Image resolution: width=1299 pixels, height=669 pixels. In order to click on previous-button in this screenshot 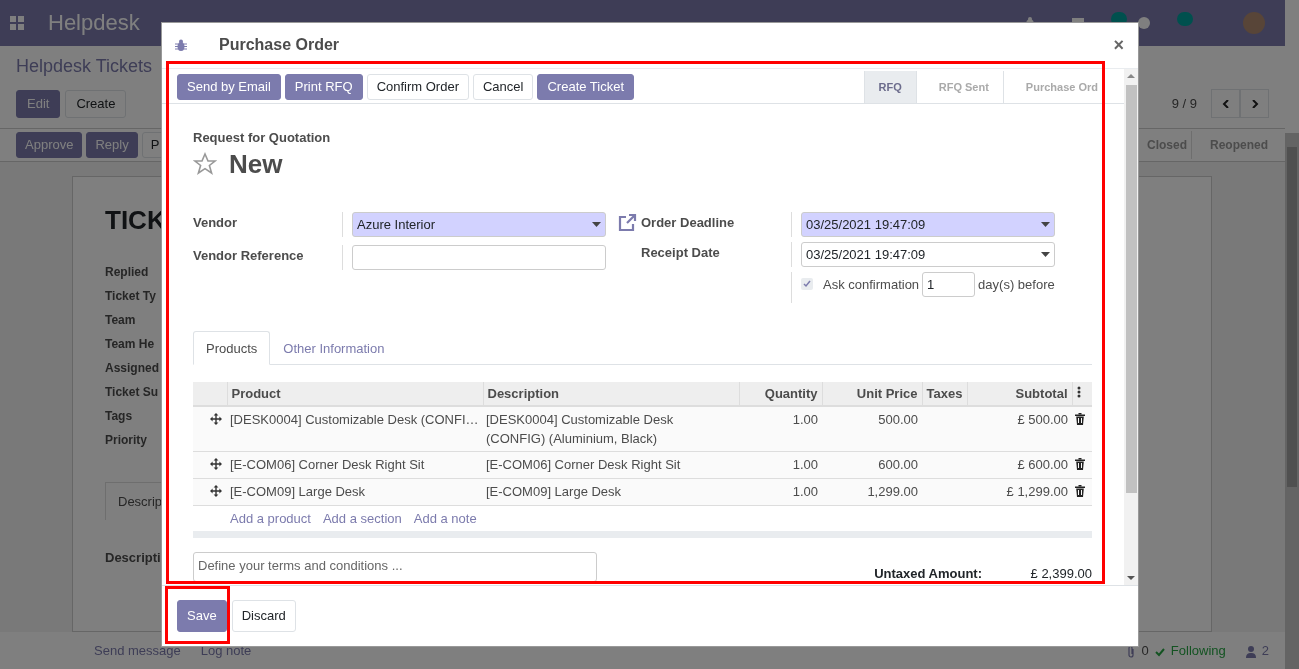, I will do `click(1225, 103)`.